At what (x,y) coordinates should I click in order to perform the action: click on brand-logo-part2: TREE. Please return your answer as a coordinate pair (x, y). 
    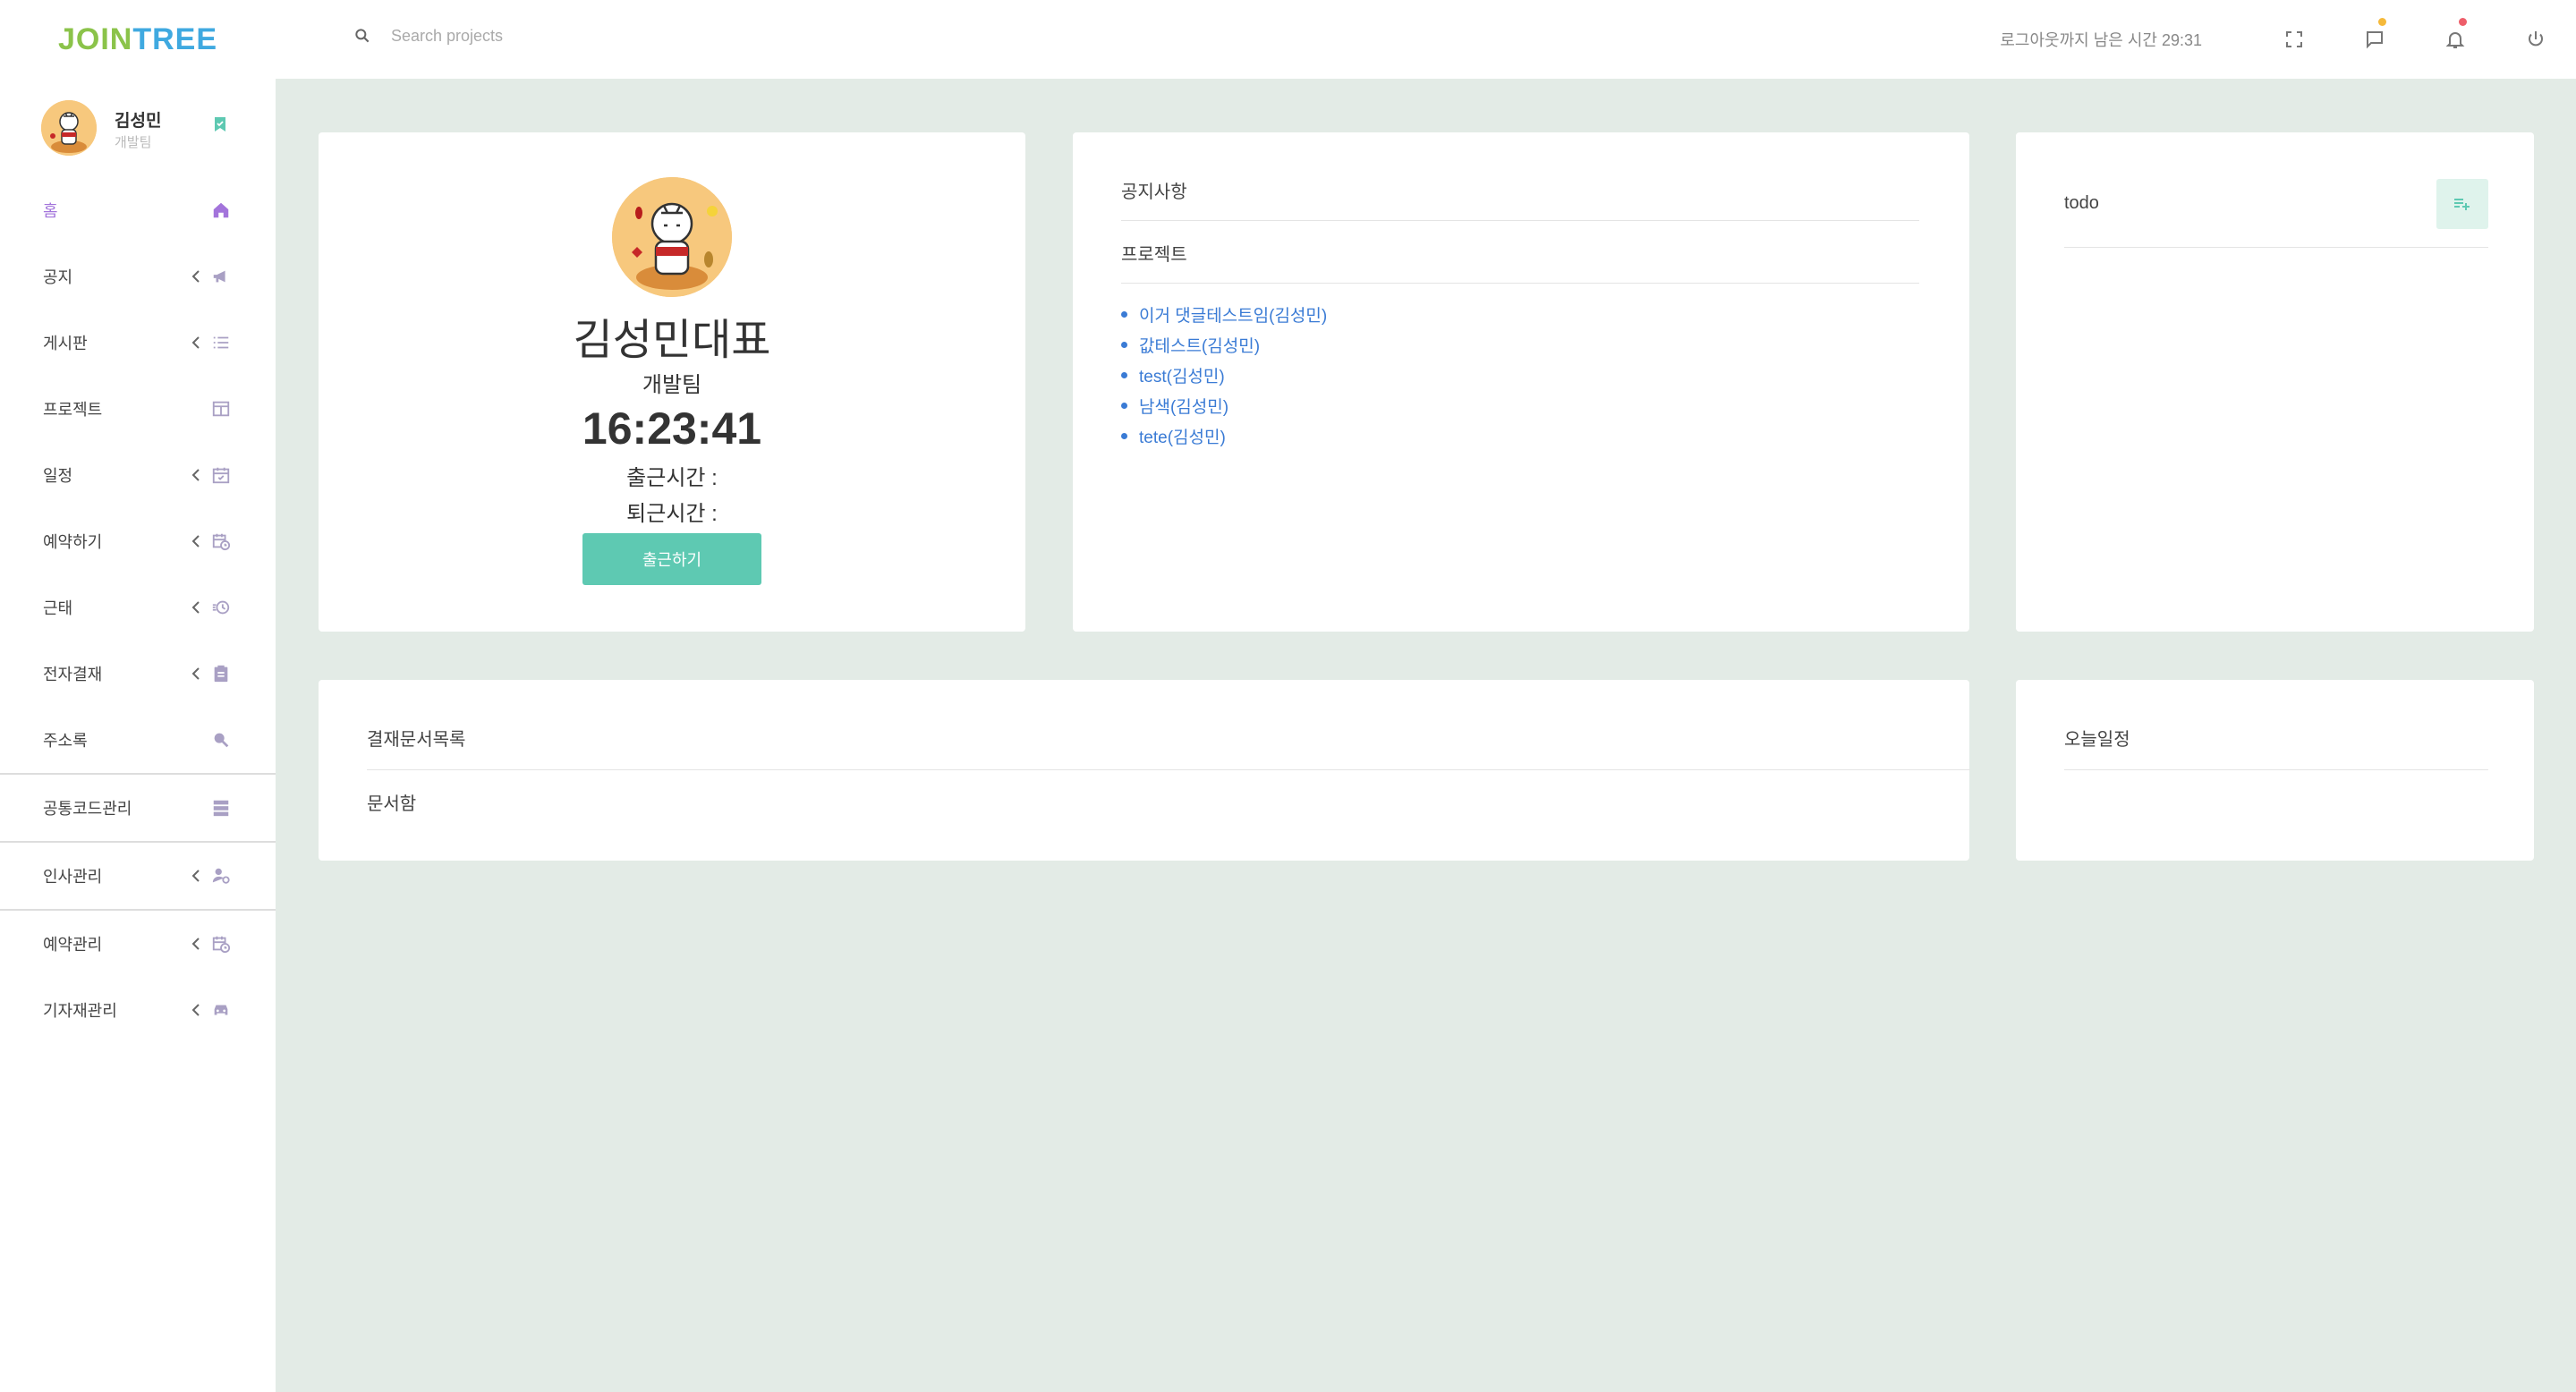
    Looking at the image, I should click on (175, 38).